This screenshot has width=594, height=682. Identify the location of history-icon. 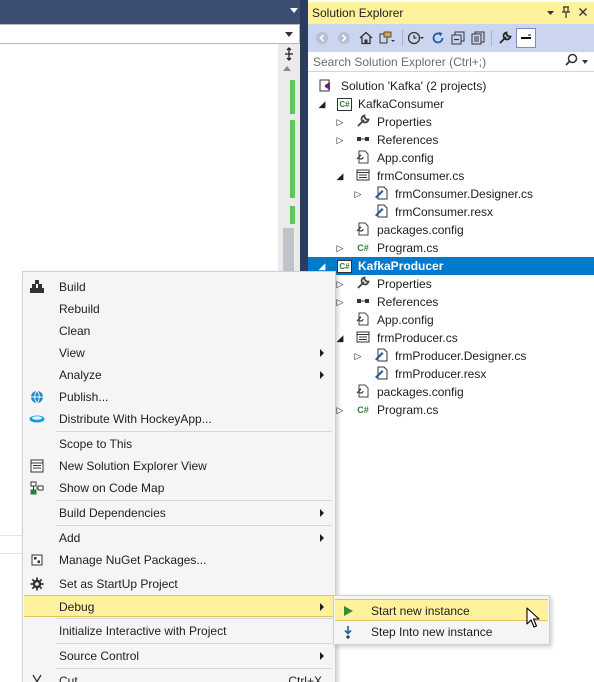
(416, 38).